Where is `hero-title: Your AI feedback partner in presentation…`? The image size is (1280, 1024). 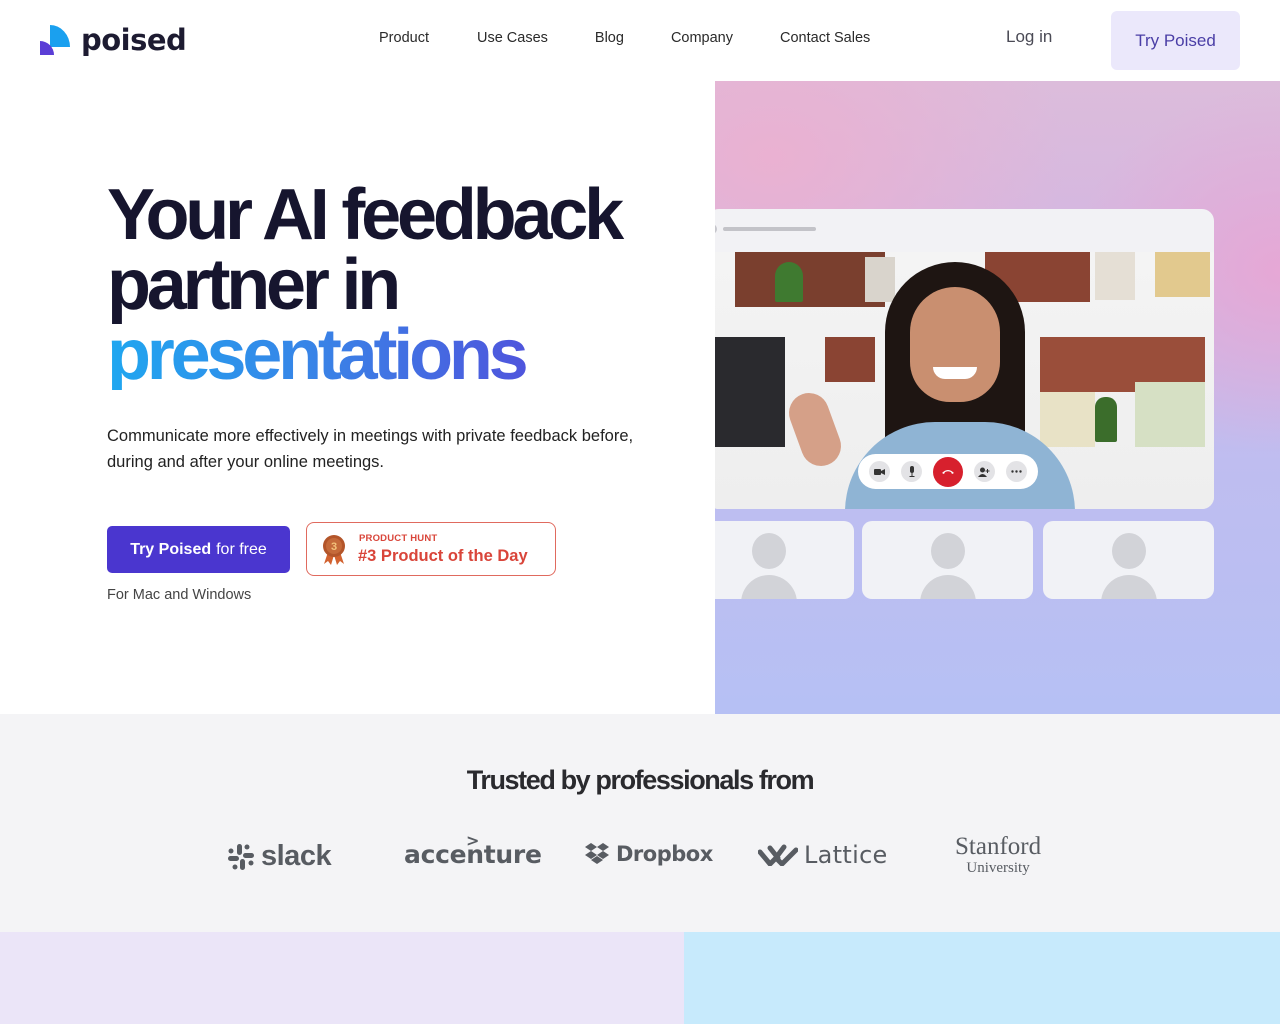
hero-title: Your AI feedback partner in presentation… is located at coordinates (365, 283).